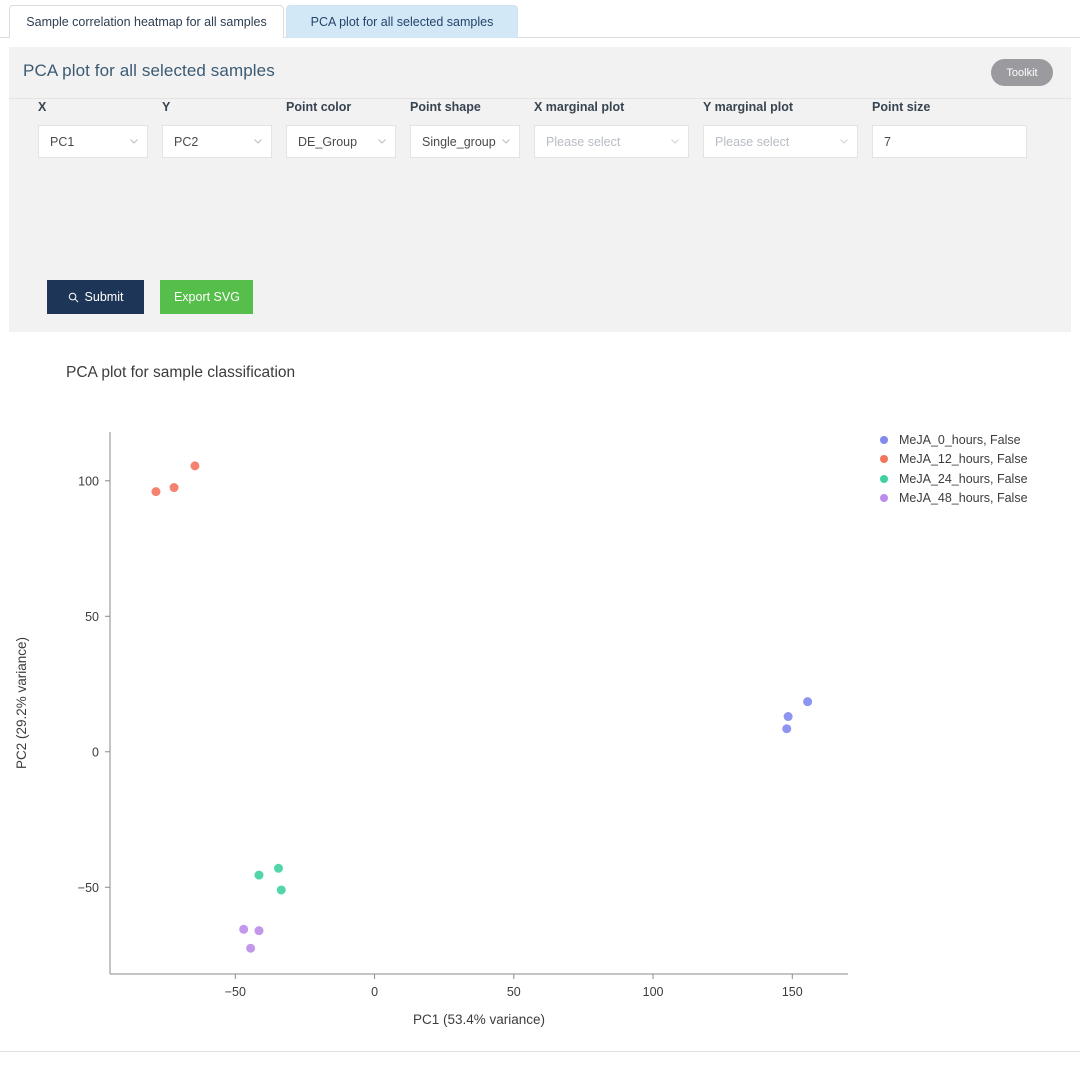  Describe the element at coordinates (960, 439) in the screenshot. I see `legend-label: MeJA_0_hours, False` at that location.